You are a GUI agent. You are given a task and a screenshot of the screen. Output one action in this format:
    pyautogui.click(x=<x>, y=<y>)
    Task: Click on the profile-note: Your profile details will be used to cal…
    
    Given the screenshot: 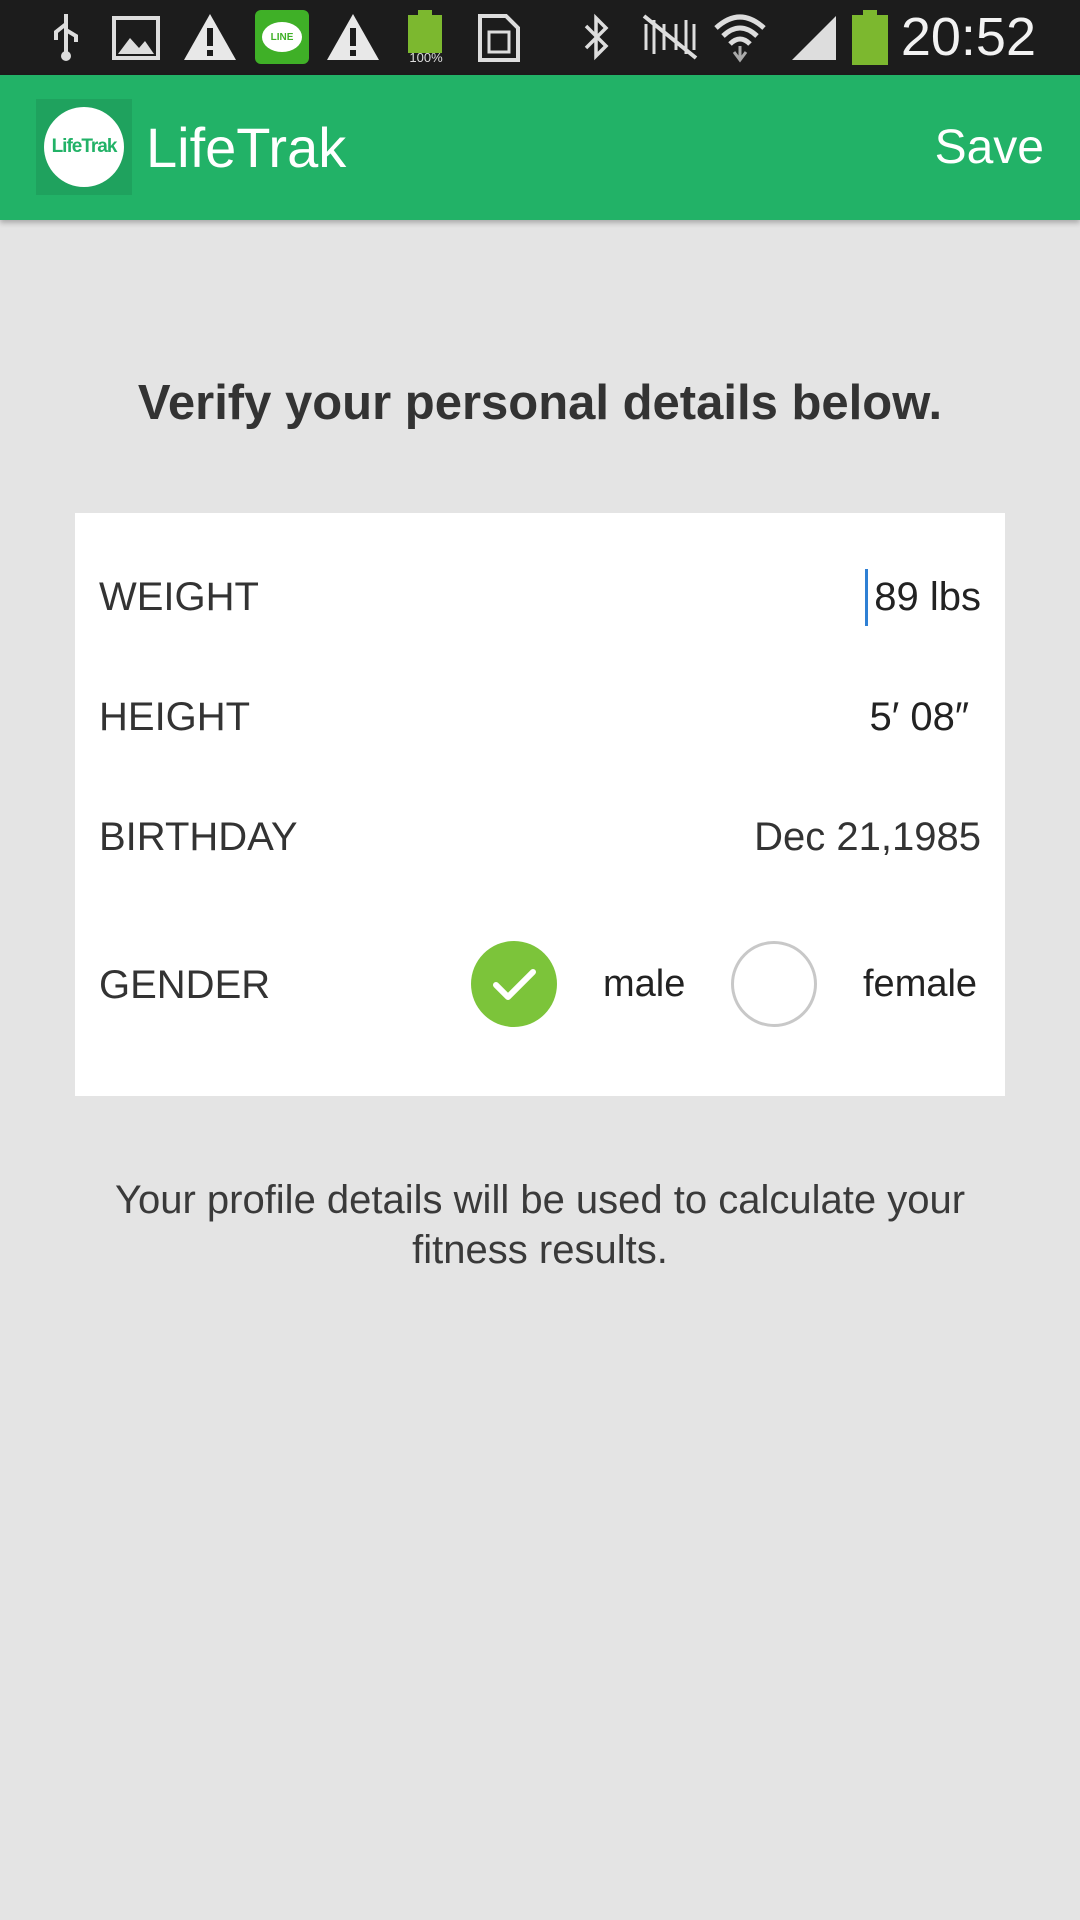 What is the action you would take?
    pyautogui.click(x=540, y=1225)
    